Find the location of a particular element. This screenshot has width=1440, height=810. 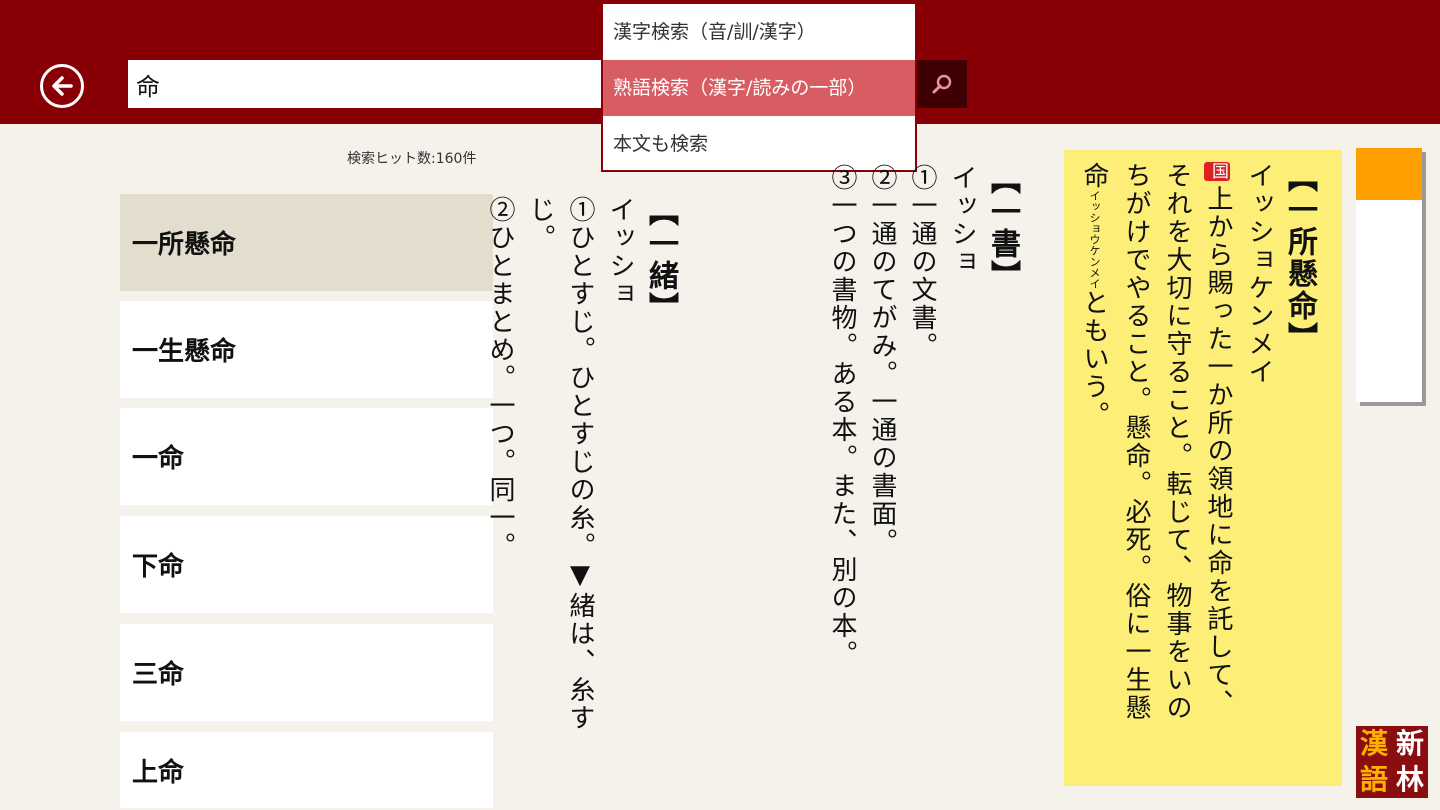

logo-char: 林 is located at coordinates (1409, 779).